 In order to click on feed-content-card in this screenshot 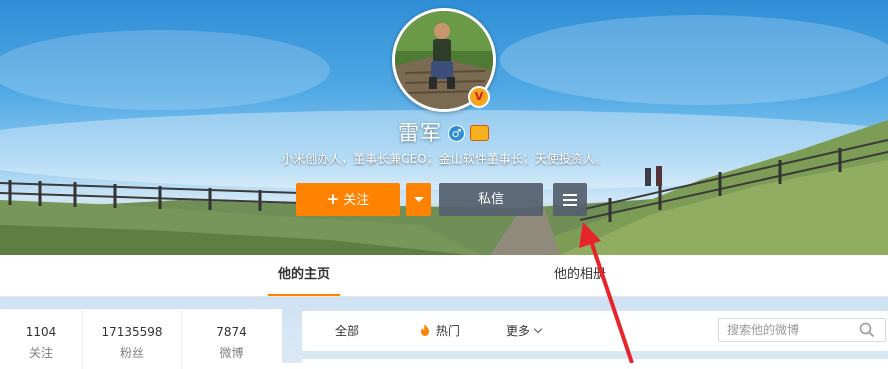, I will do `click(595, 364)`.